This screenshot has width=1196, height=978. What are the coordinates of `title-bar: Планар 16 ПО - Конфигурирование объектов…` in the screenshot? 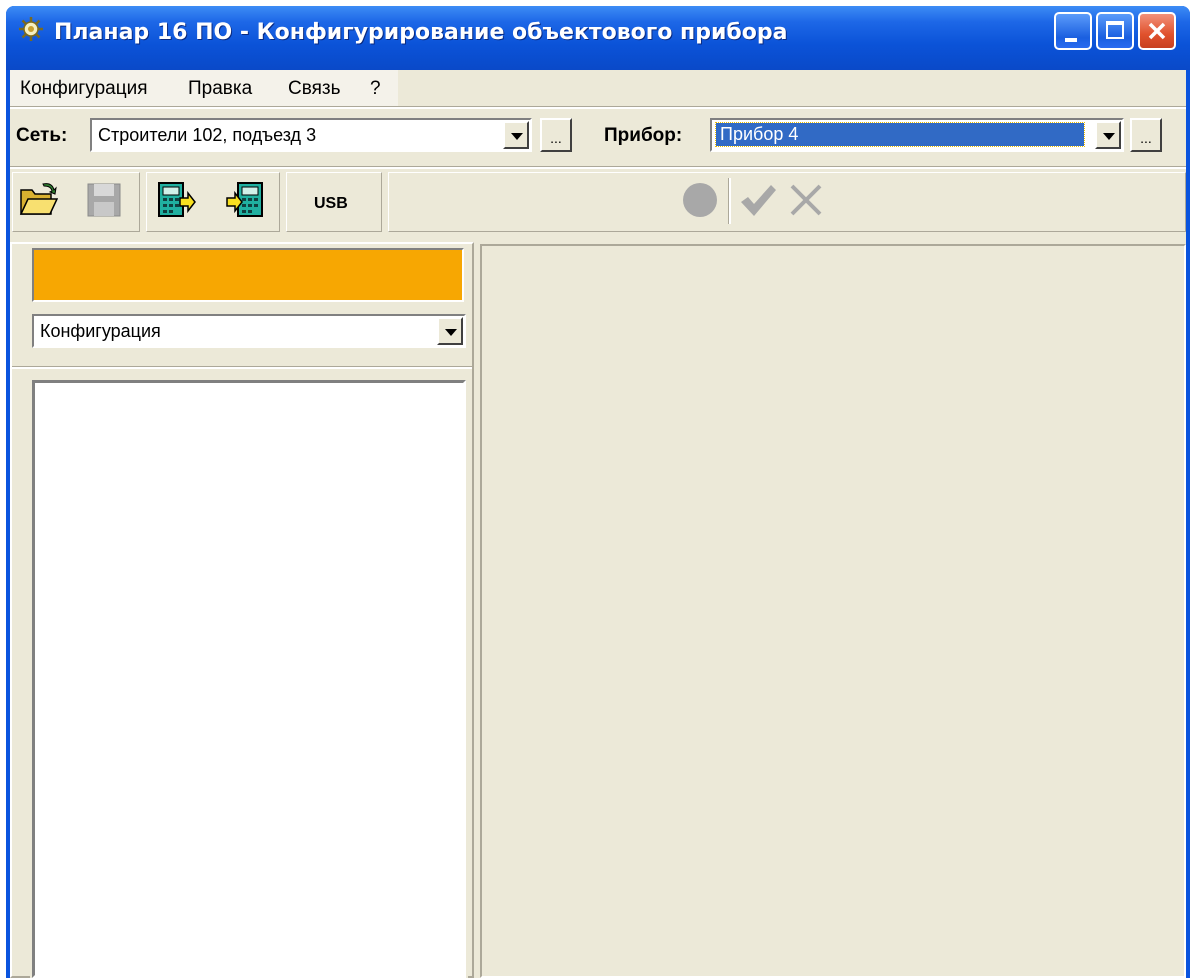 It's located at (598, 38).